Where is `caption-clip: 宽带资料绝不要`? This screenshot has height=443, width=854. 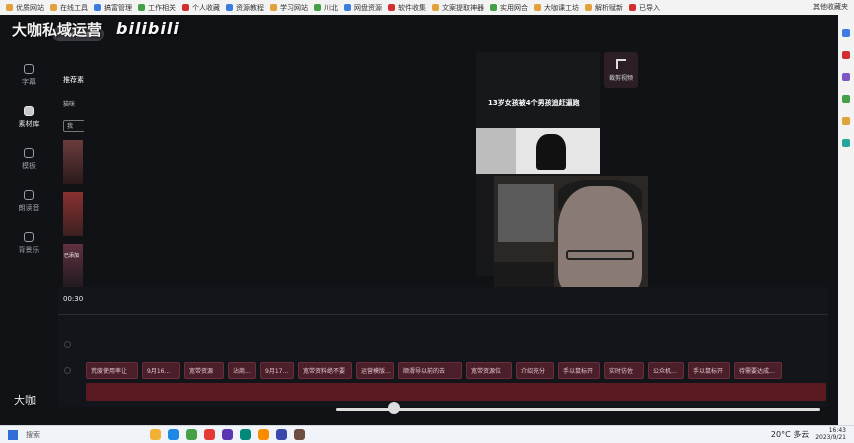
caption-clip: 宽带资料绝不要 is located at coordinates (325, 370).